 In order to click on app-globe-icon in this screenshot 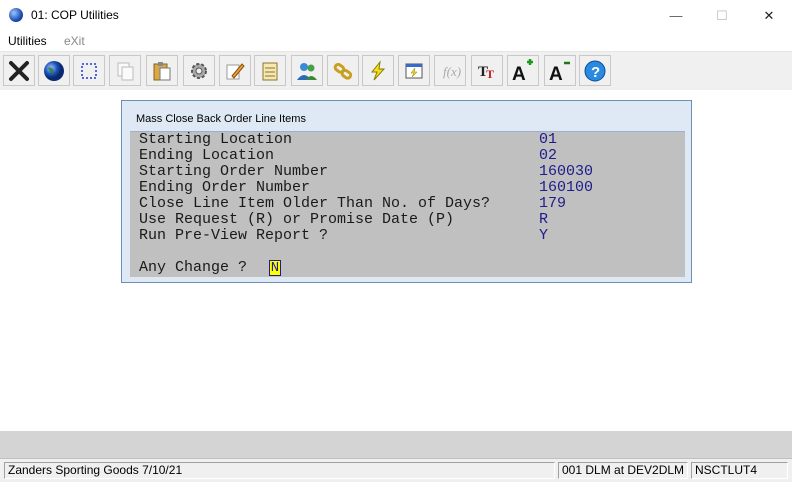, I will do `click(16, 15)`.